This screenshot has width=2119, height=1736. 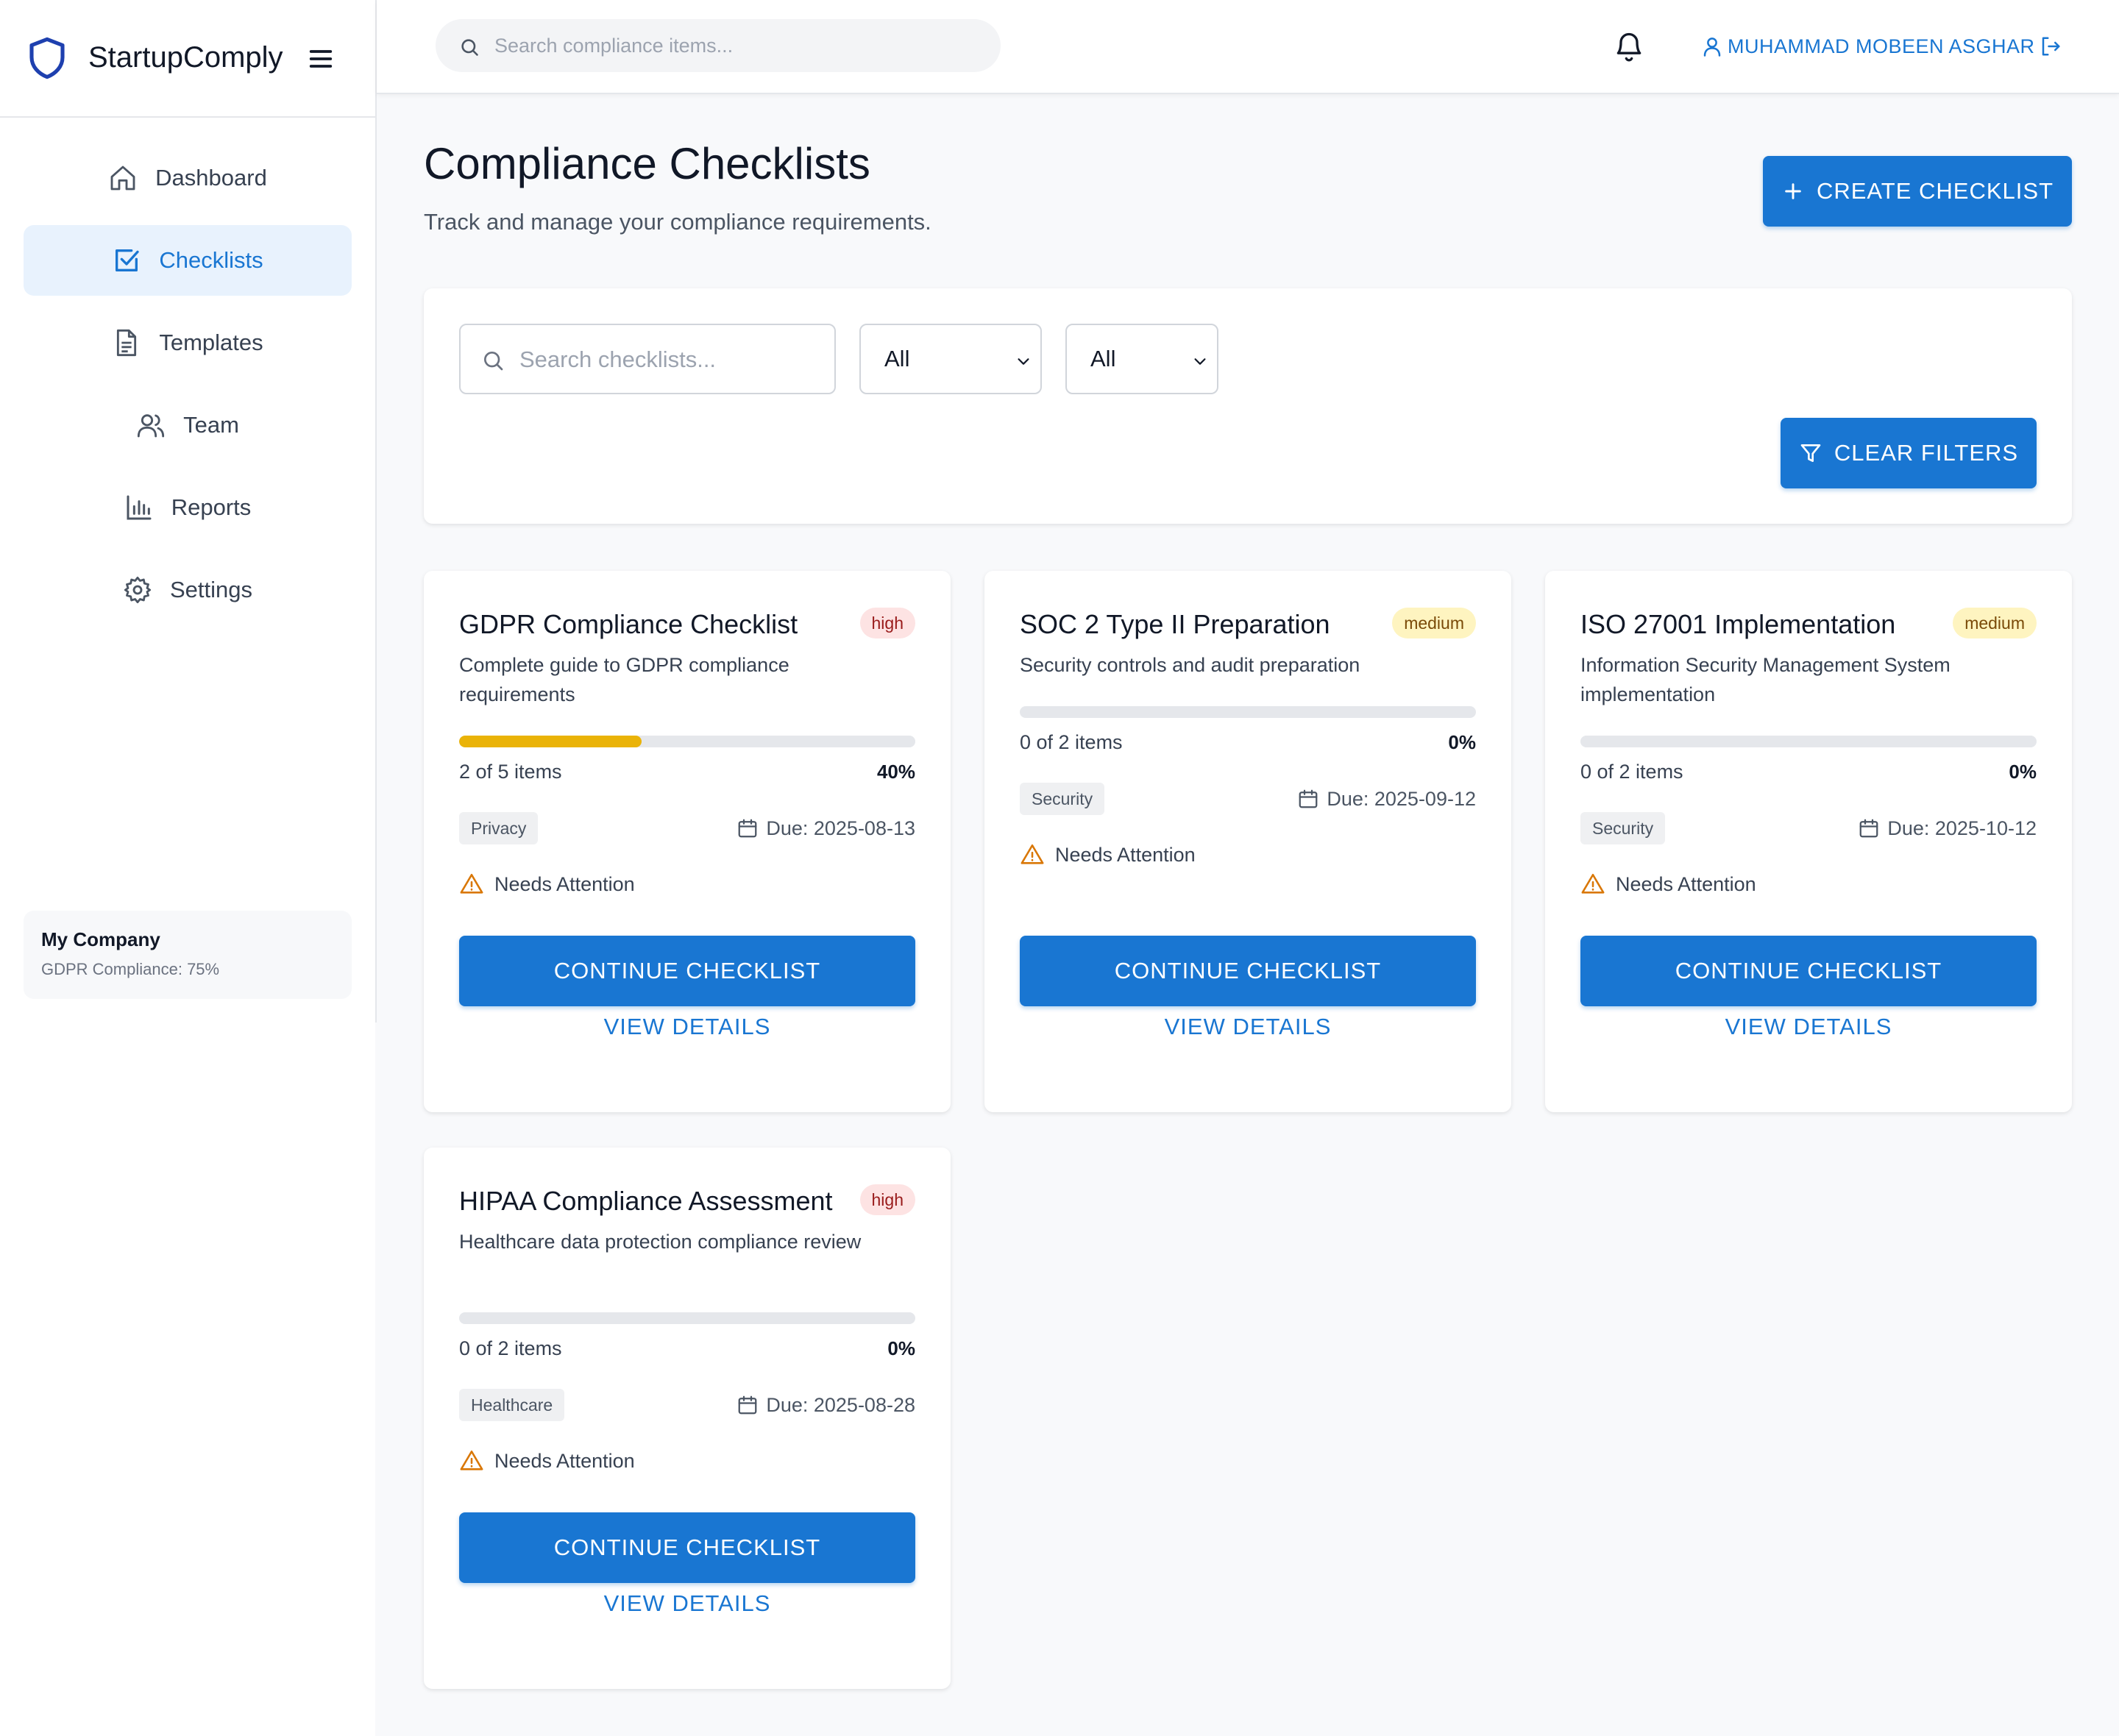 What do you see at coordinates (1141, 359) in the screenshot?
I see `filter-select-2: All` at bounding box center [1141, 359].